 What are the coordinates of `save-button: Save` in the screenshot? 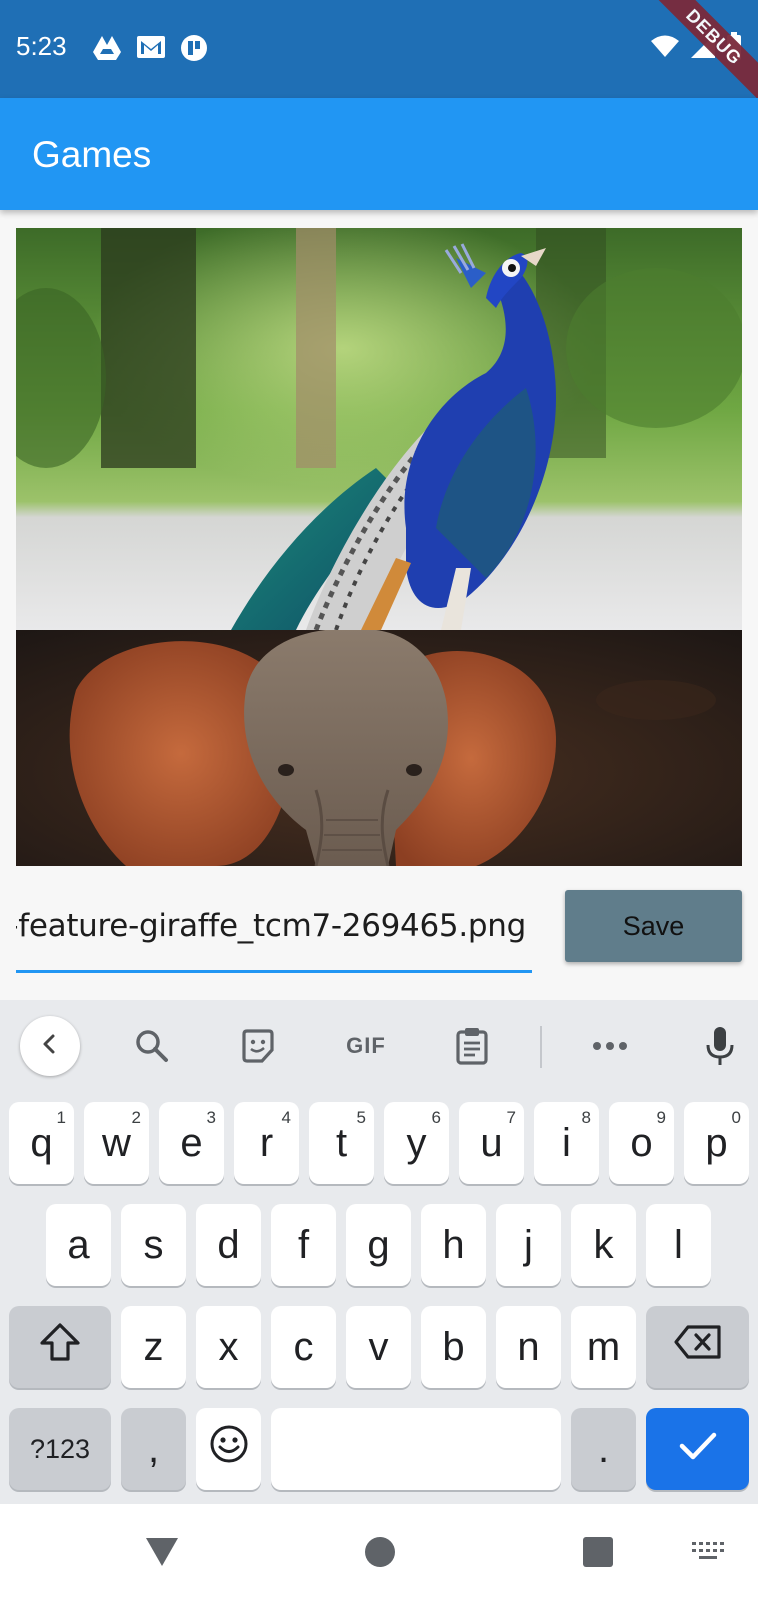 It's located at (653, 926).